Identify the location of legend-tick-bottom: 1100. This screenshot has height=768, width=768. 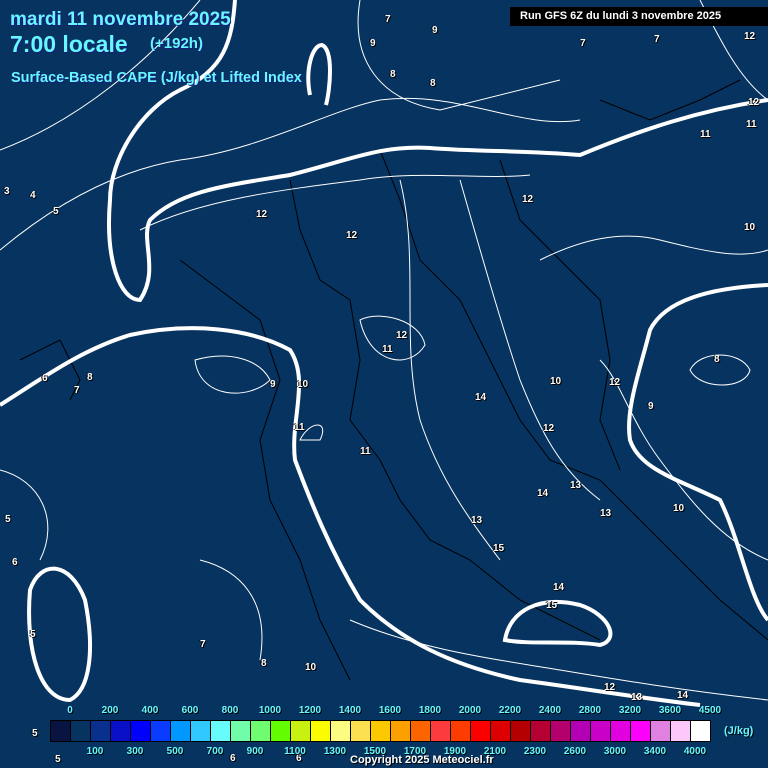
(295, 751).